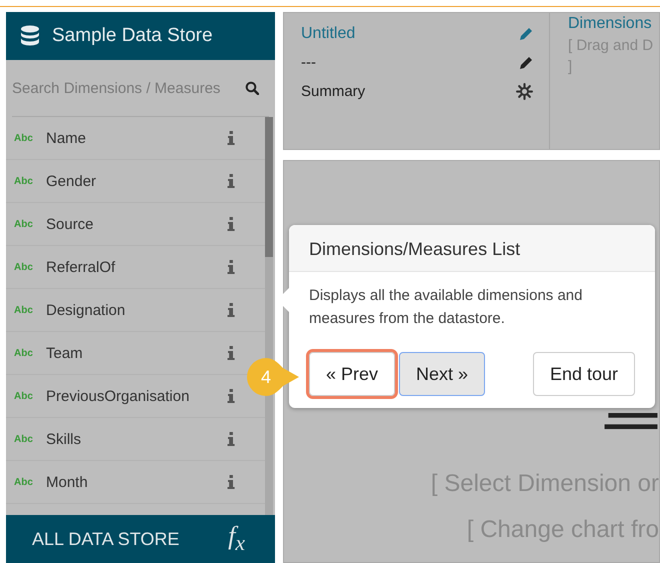 This screenshot has height=563, width=660. What do you see at coordinates (132, 36) in the screenshot?
I see `sidebar-title: Sample Data Store` at bounding box center [132, 36].